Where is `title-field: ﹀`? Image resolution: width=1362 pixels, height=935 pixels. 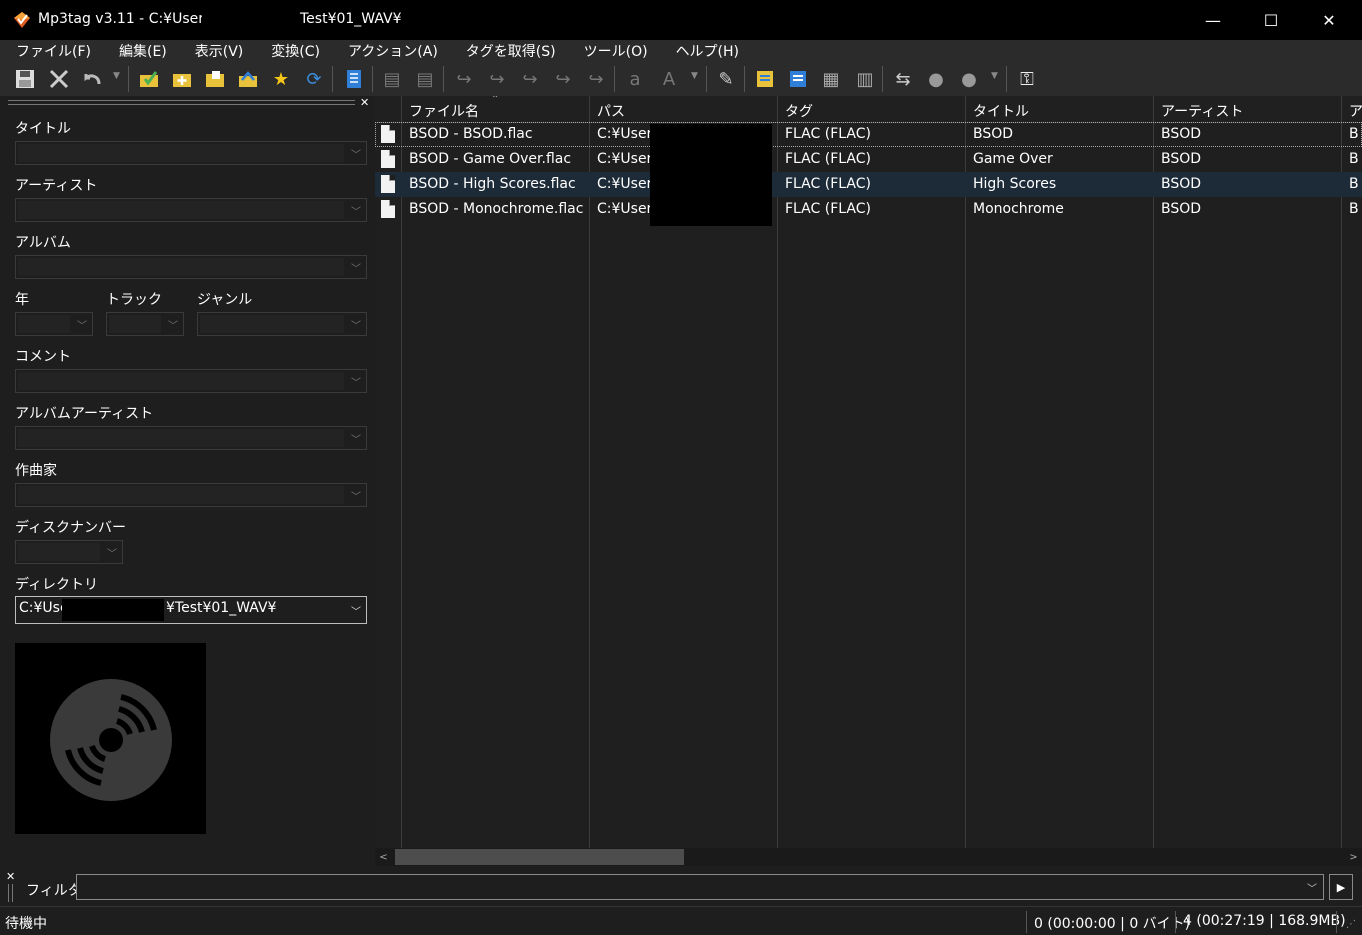
title-field: ﹀ is located at coordinates (191, 153).